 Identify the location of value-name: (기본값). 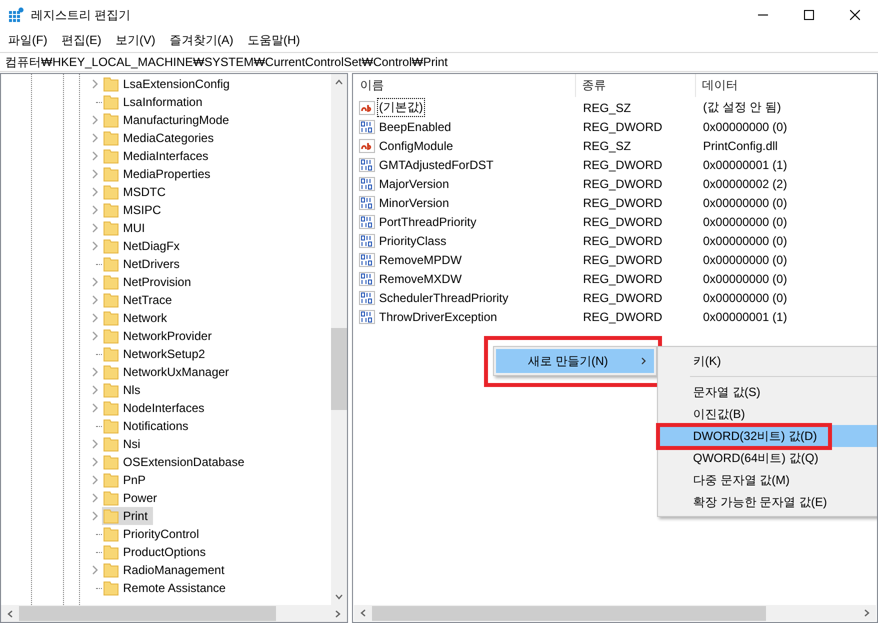
(401, 107).